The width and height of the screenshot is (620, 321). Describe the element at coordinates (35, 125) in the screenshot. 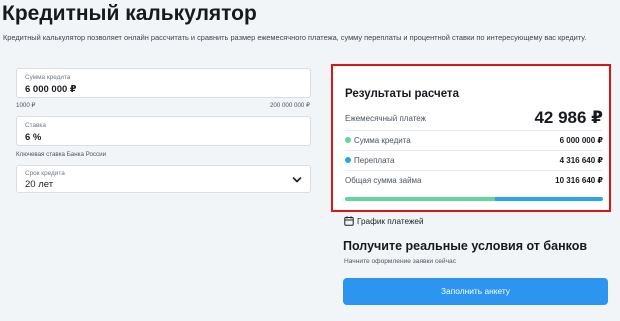

I see `rate-label: Ставка` at that location.